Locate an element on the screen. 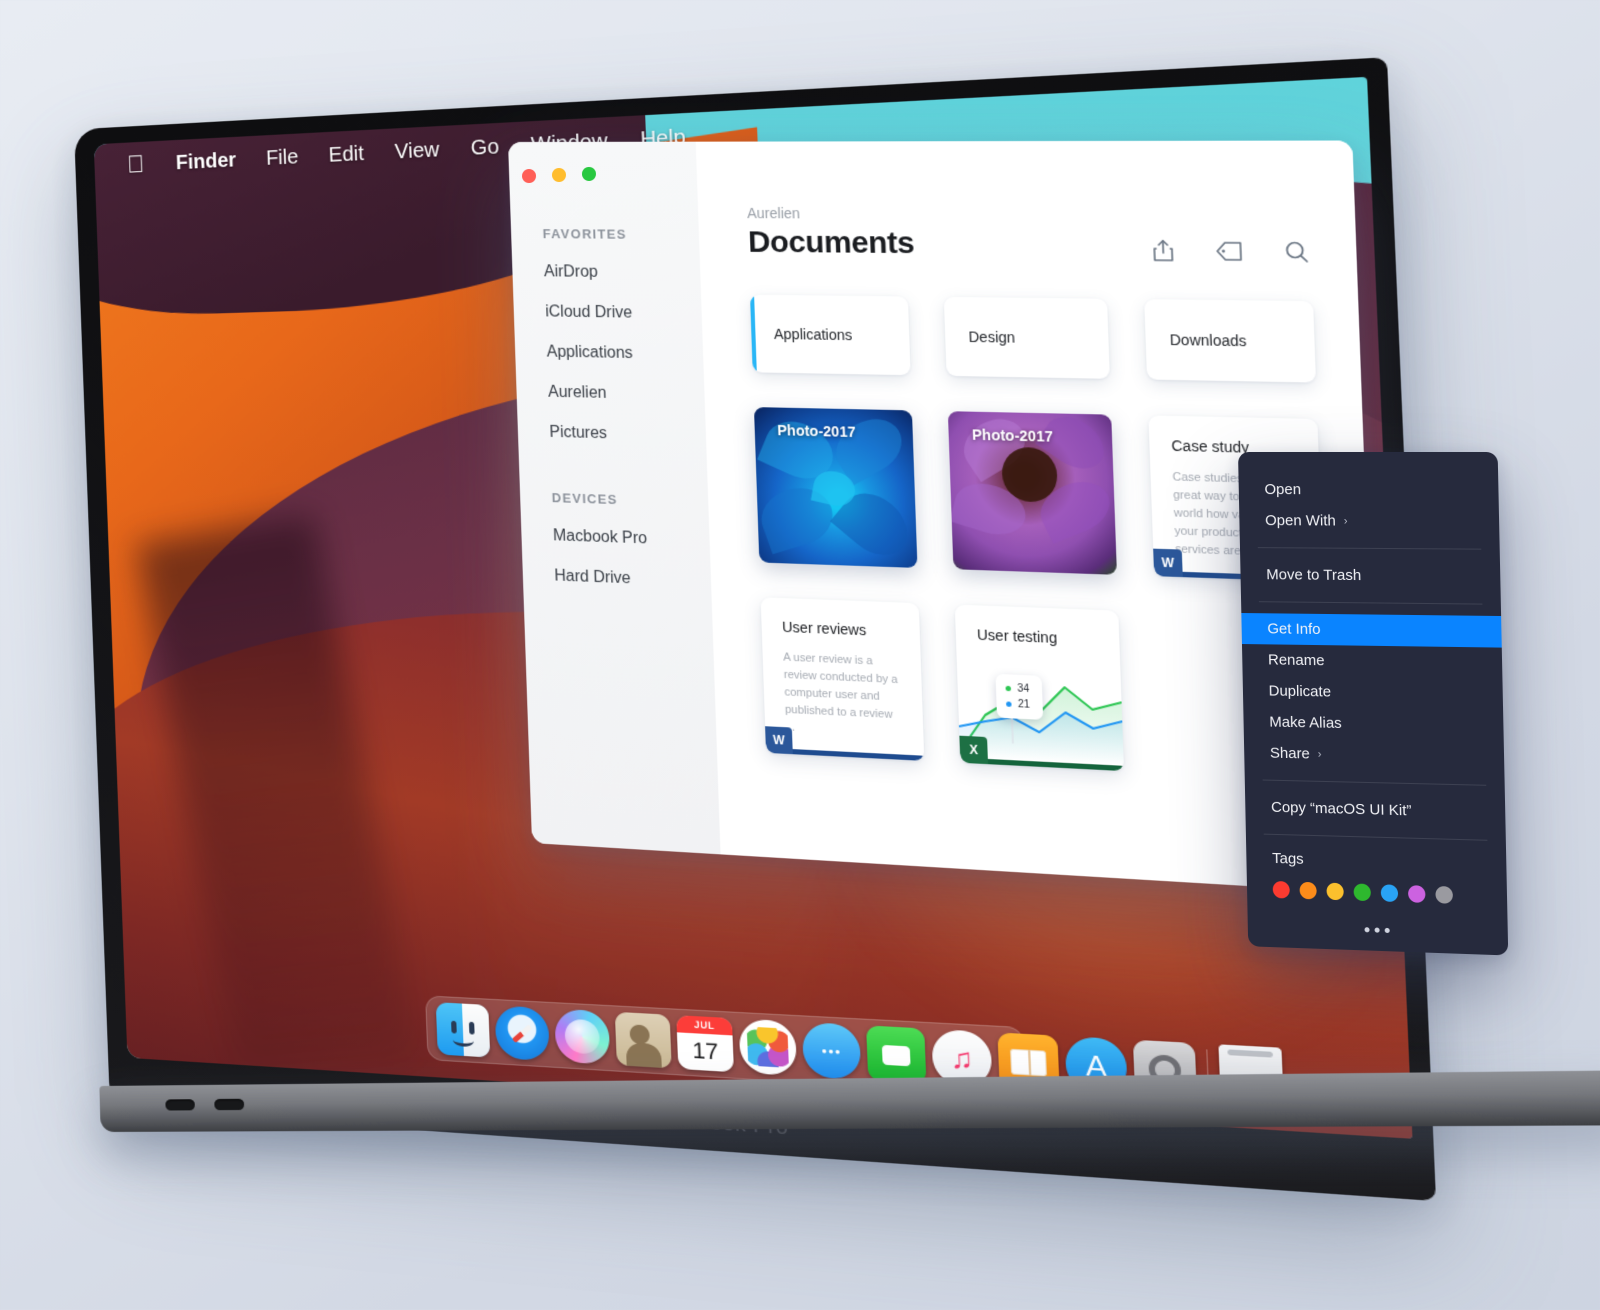 Image resolution: width=1600 pixels, height=1310 pixels. zoom-button is located at coordinates (589, 174).